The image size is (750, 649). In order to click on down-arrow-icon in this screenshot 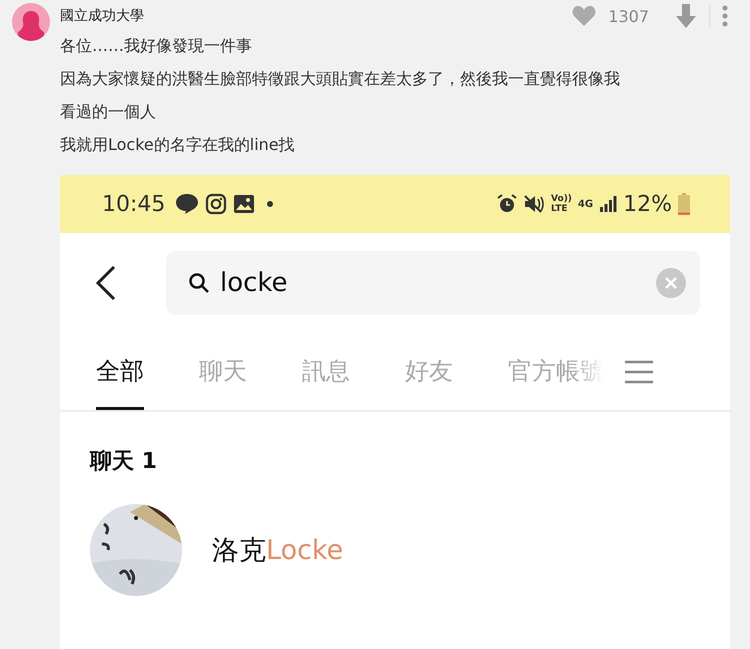, I will do `click(686, 16)`.